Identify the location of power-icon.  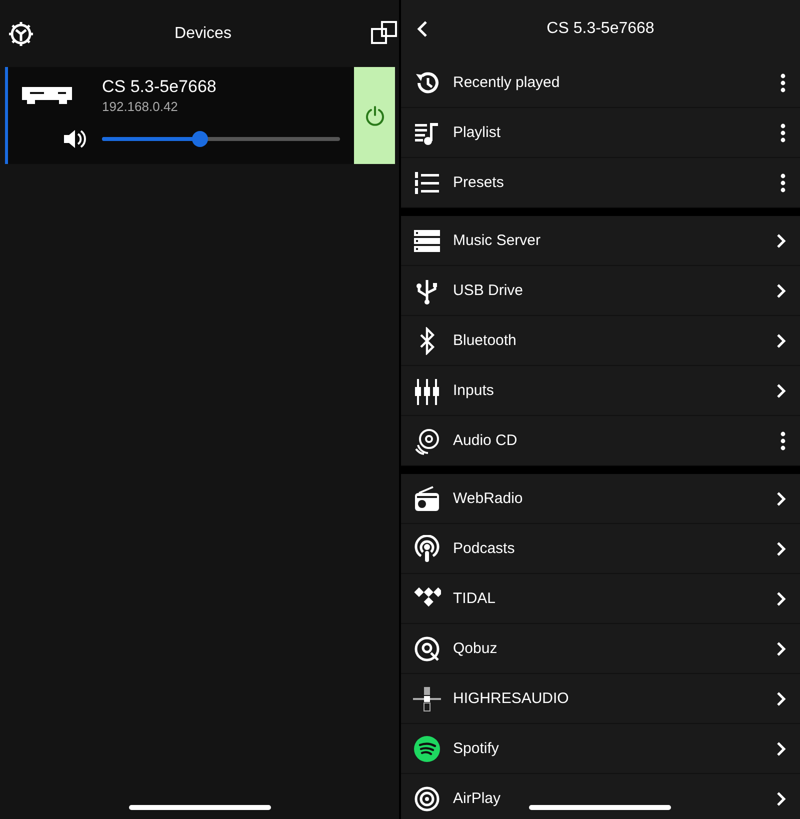
(375, 115).